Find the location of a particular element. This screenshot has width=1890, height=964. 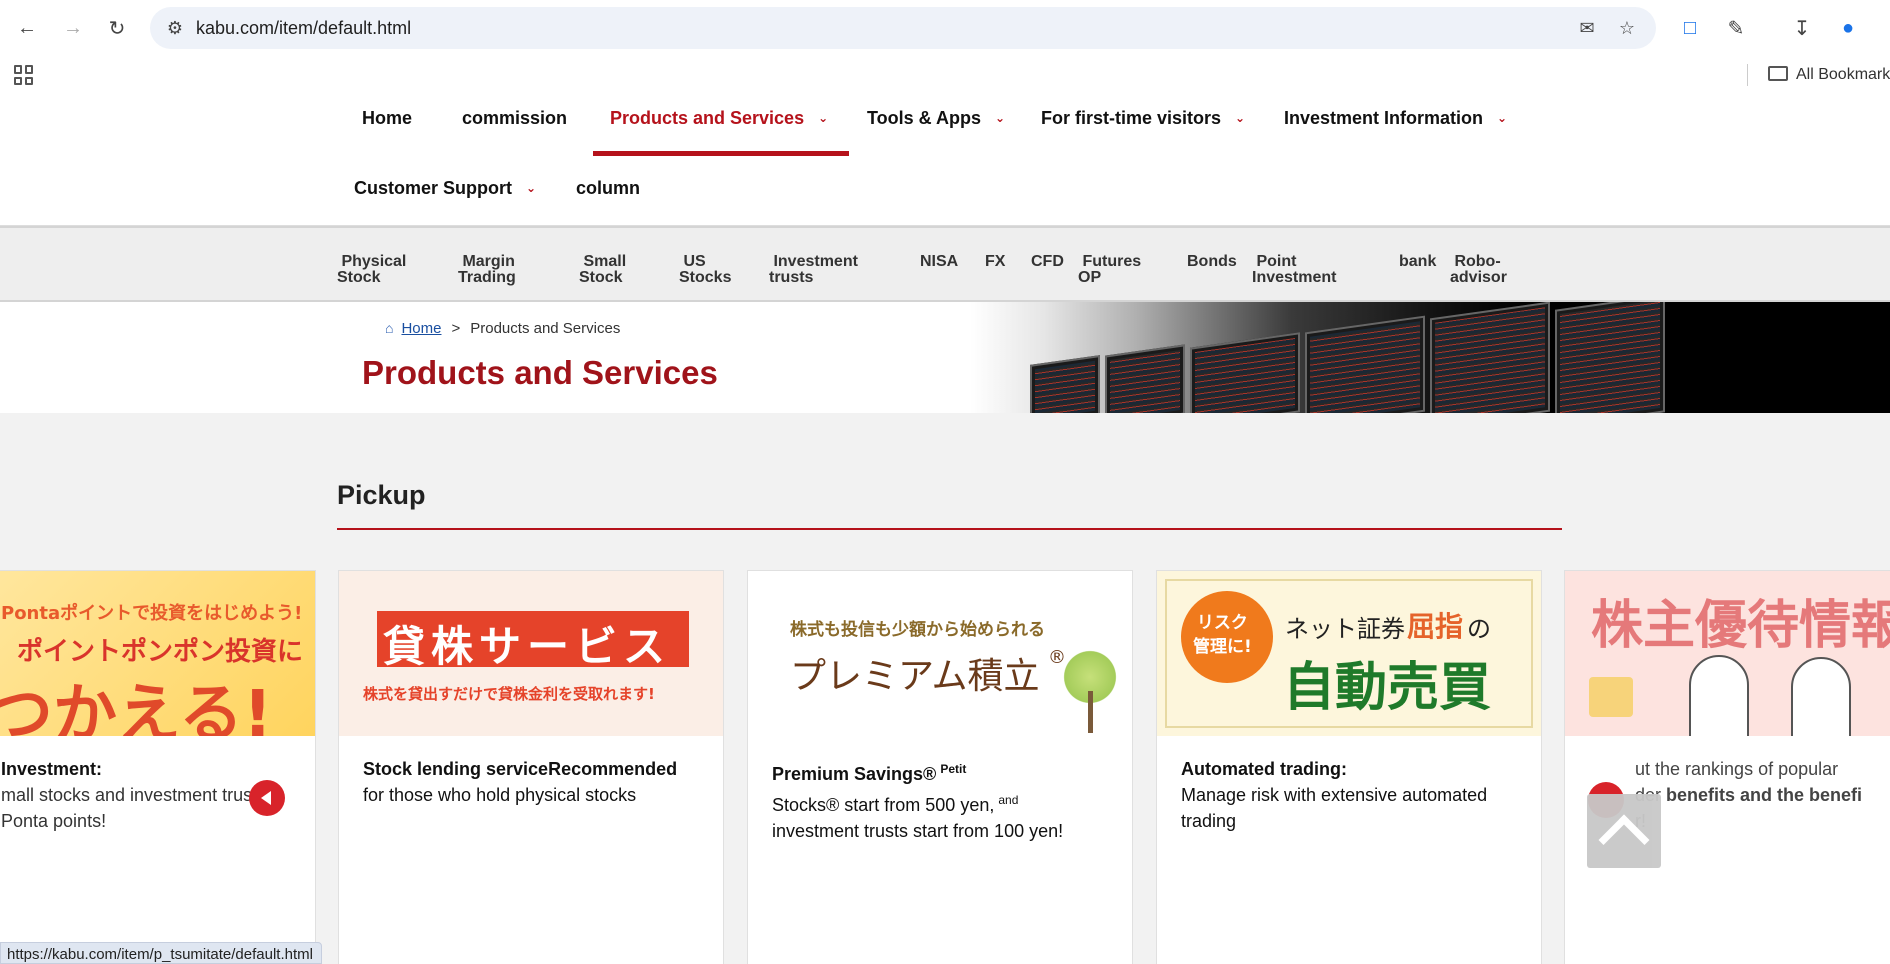

all-bookmarks-button: All Bookmarks is located at coordinates (1829, 75).